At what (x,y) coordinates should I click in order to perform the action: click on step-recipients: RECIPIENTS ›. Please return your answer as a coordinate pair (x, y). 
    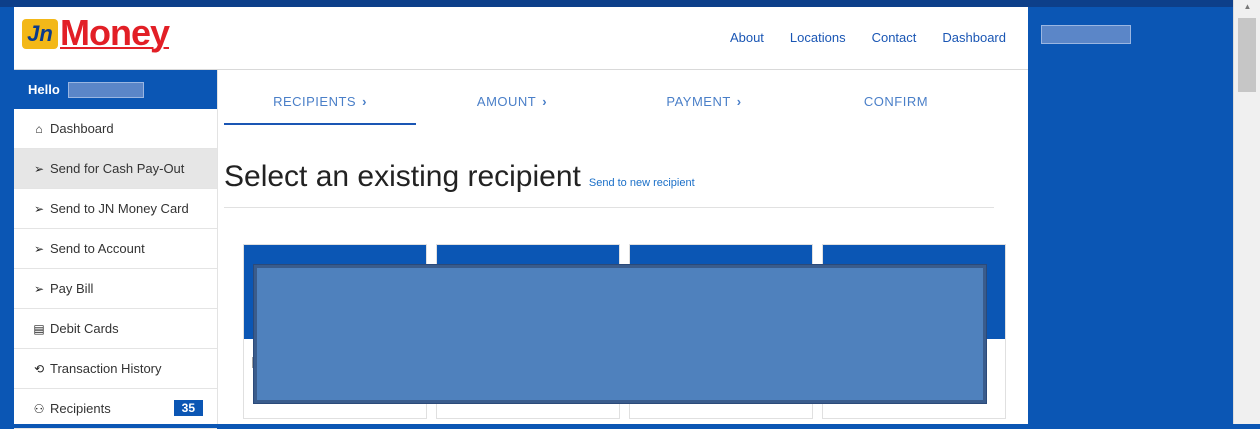
    Looking at the image, I should click on (320, 101).